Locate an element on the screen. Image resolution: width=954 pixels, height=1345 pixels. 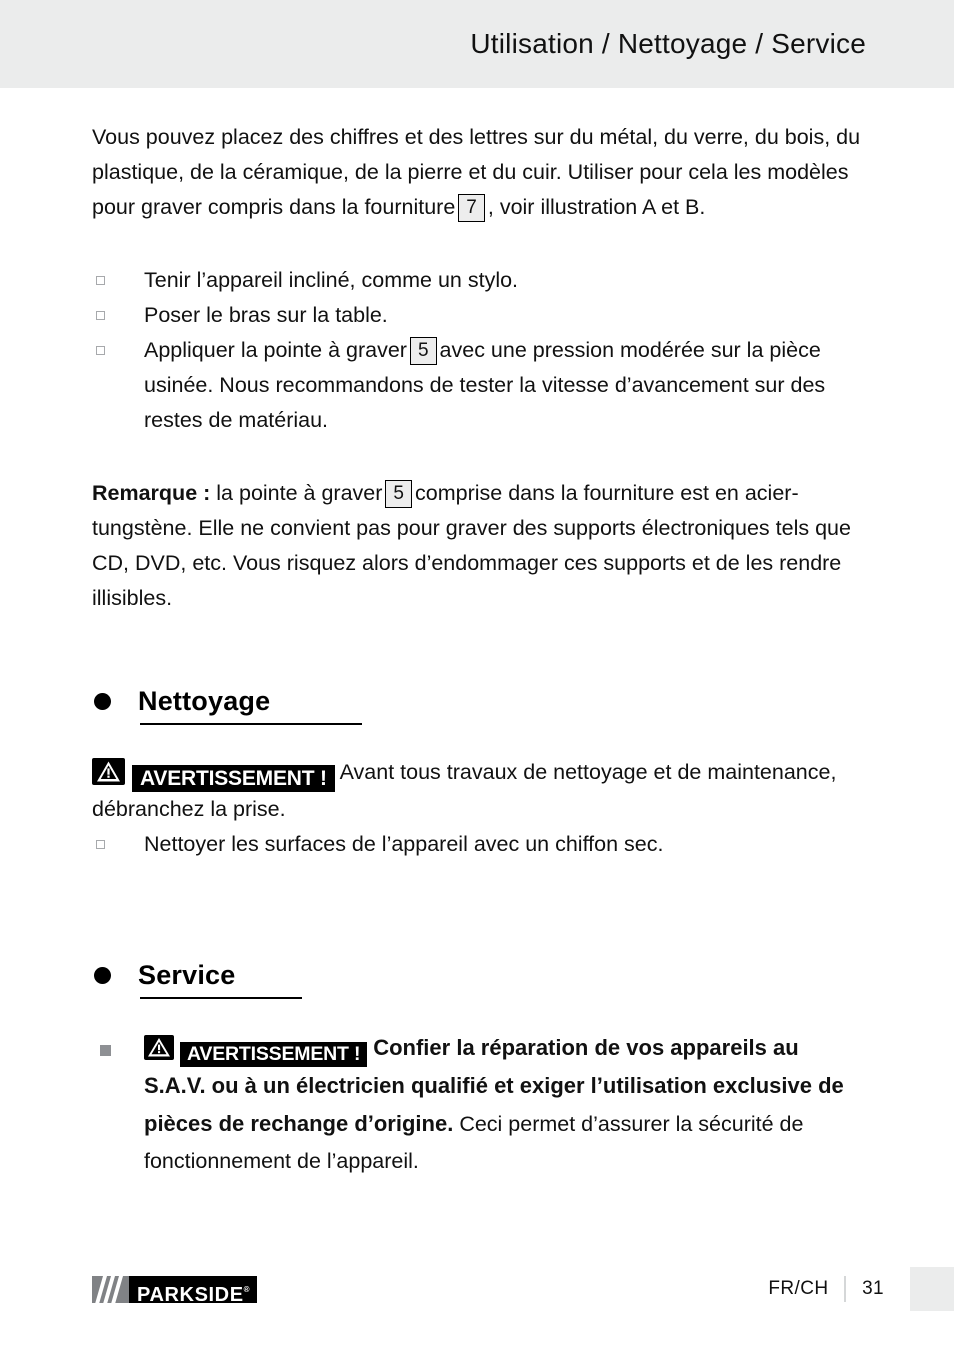
section-heading-service: Service is located at coordinates (479, 978).